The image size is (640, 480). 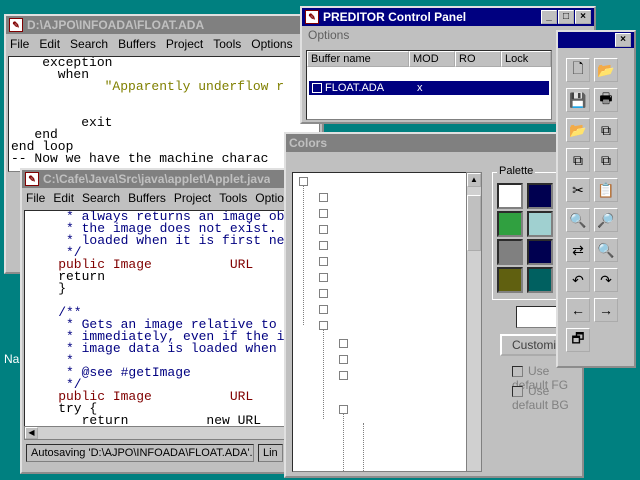 I want to click on windows-icon: 🗗, so click(x=578, y=340).